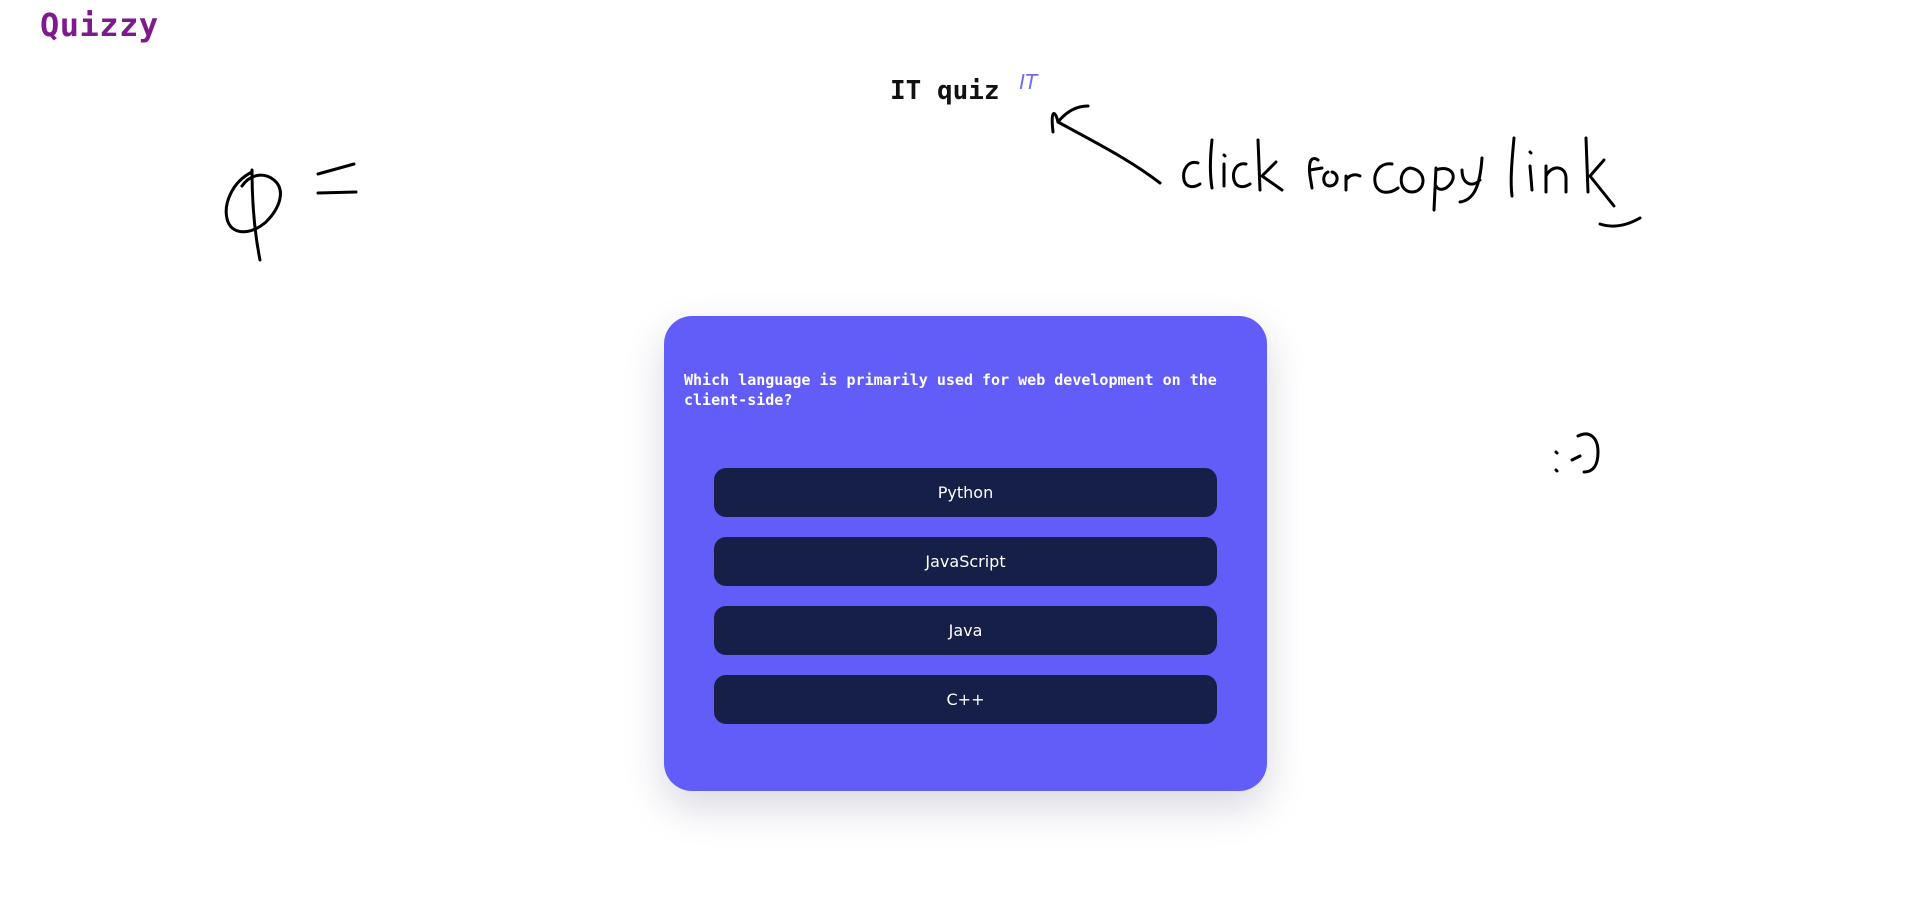 The width and height of the screenshot is (1919, 907). Describe the element at coordinates (945, 91) in the screenshot. I see `quiz-title: IT quiz` at that location.